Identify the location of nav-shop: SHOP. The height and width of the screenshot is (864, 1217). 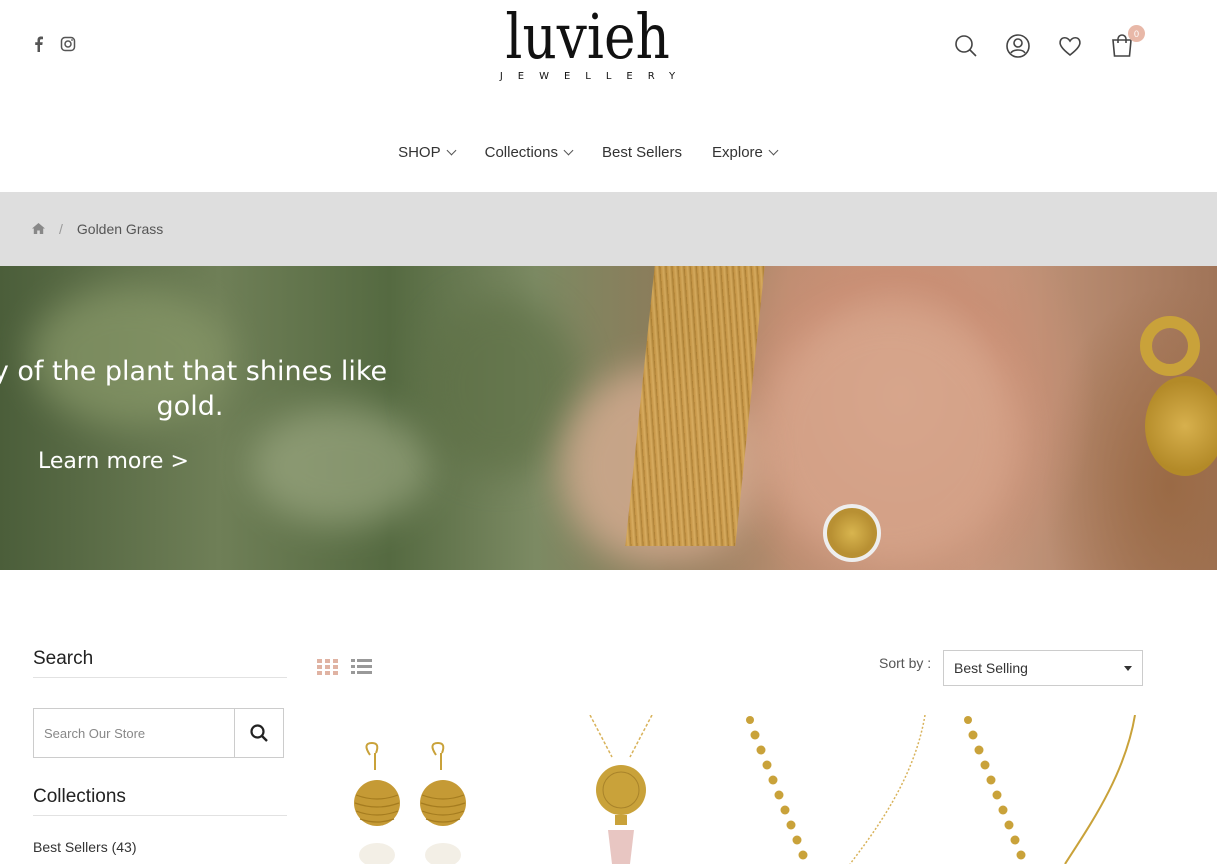
(427, 152).